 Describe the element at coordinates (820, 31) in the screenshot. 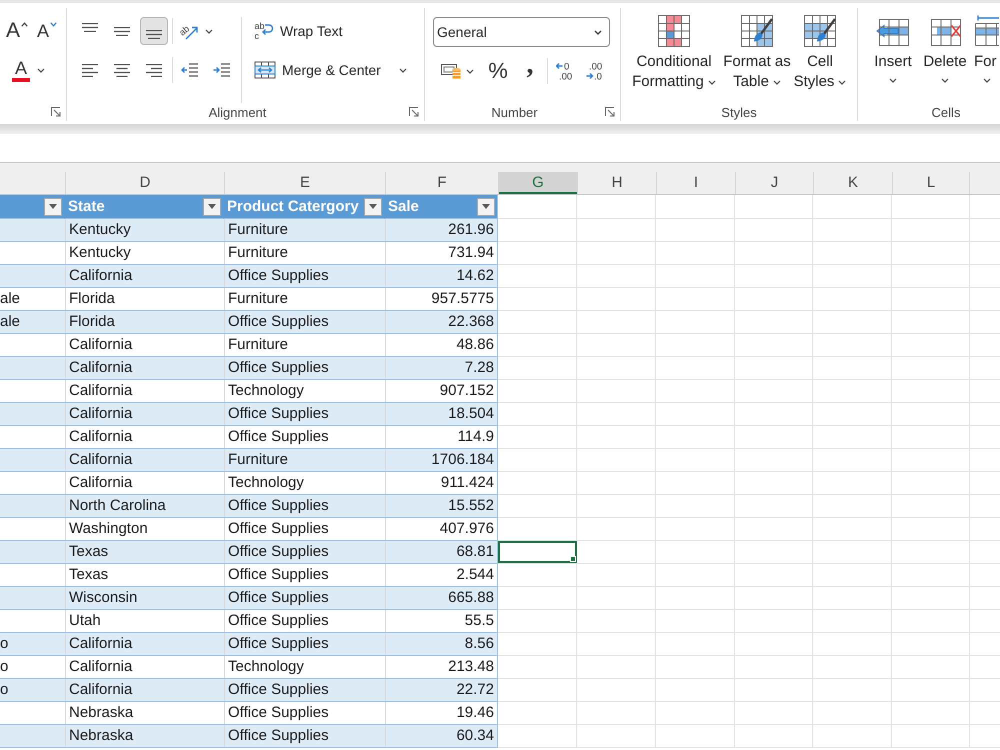

I see `cell-brush-icon` at that location.